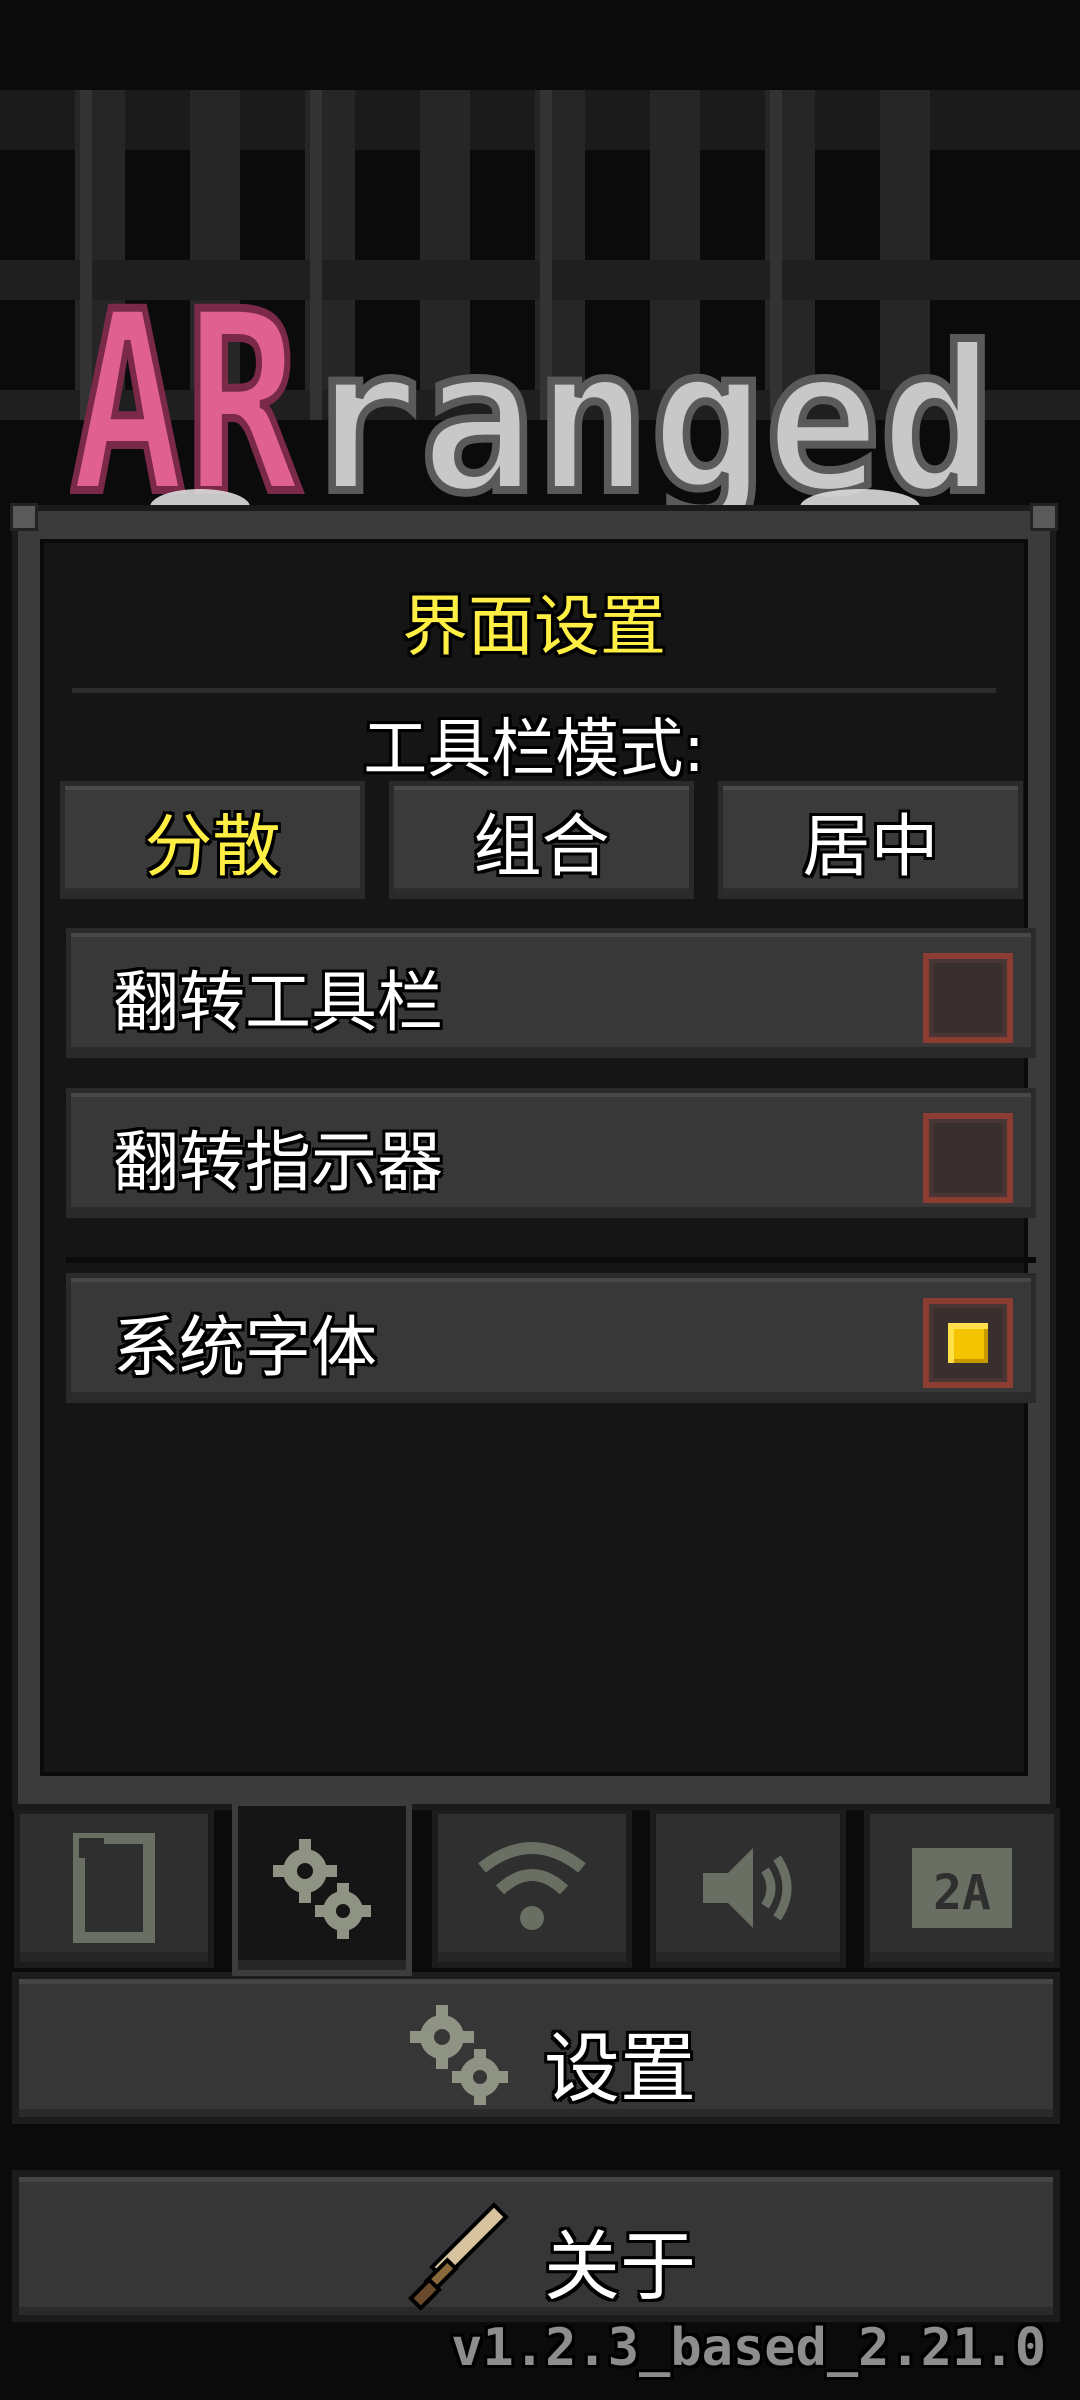 The image size is (1080, 2400). What do you see at coordinates (551, 1338) in the screenshot?
I see `system-font-row: 系统字体` at bounding box center [551, 1338].